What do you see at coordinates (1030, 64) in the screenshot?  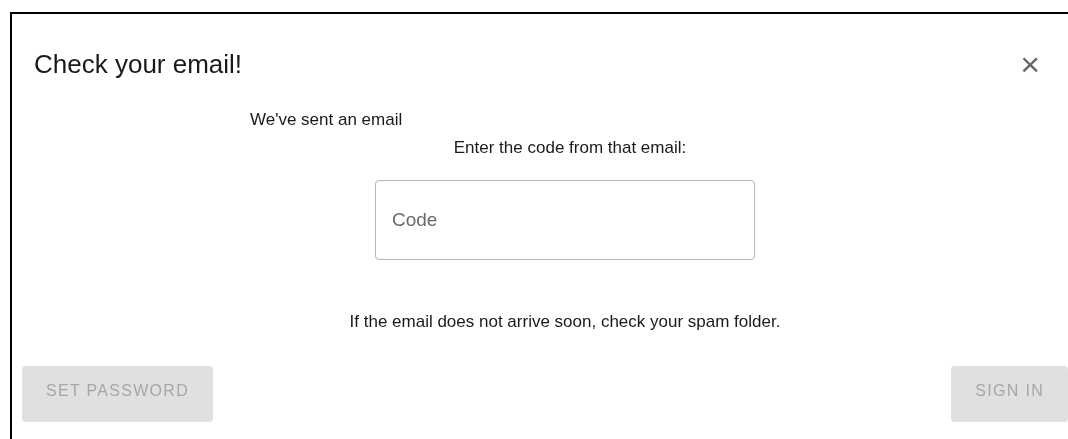 I see `close-button: ×` at bounding box center [1030, 64].